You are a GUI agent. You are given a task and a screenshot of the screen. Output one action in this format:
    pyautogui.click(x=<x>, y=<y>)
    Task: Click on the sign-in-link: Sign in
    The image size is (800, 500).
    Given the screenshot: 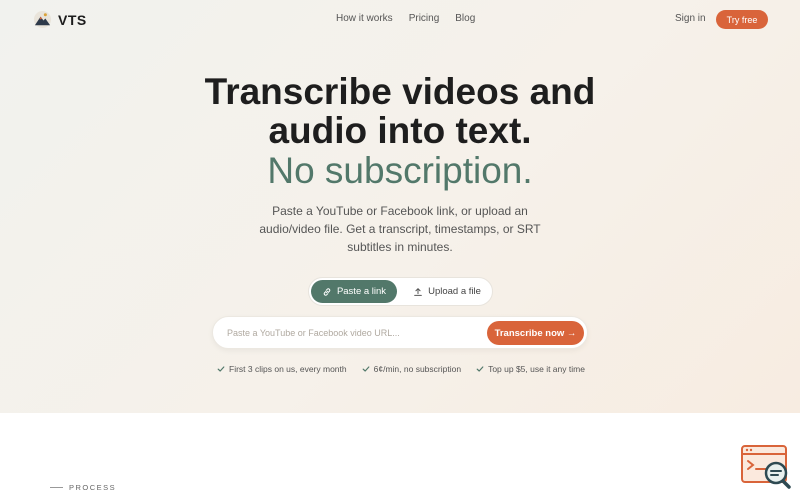 What is the action you would take?
    pyautogui.click(x=690, y=18)
    